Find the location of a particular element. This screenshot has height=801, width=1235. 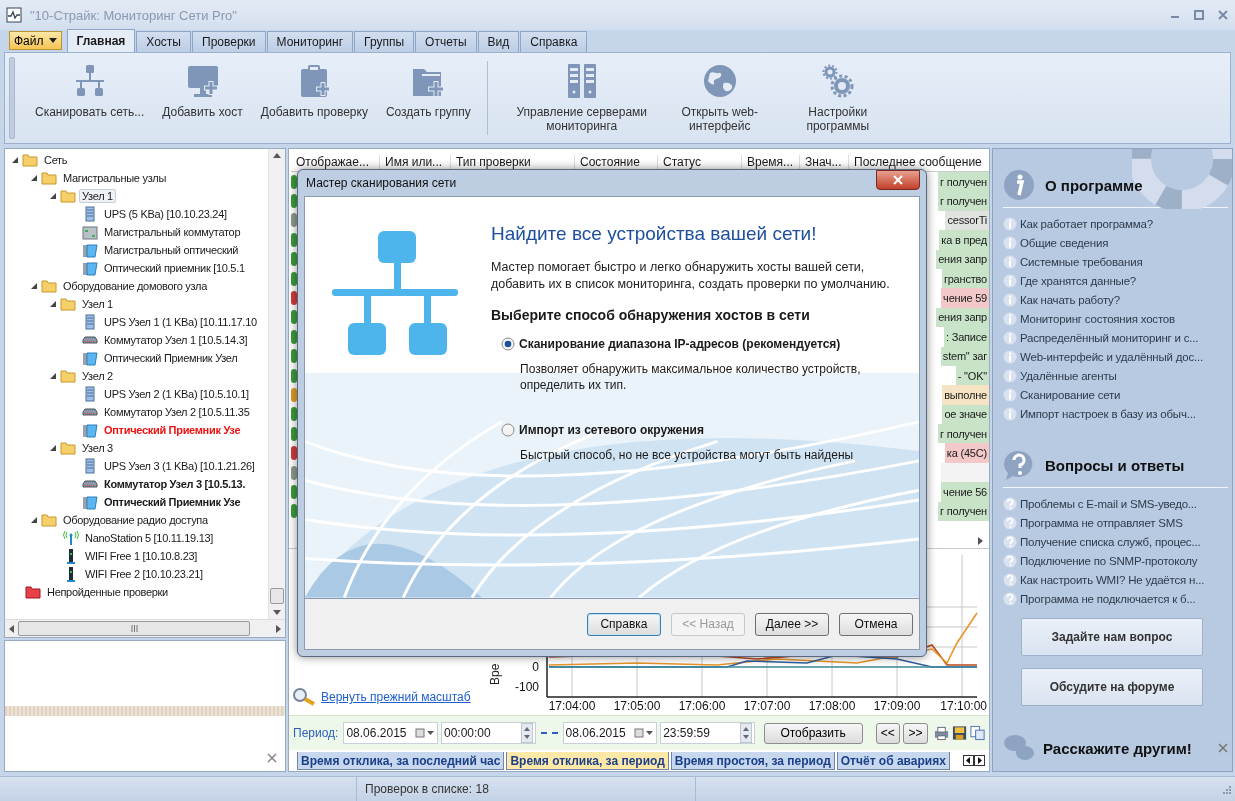

tree-item: WIFI Free 2 [10.10.23.21] is located at coordinates (144, 574).